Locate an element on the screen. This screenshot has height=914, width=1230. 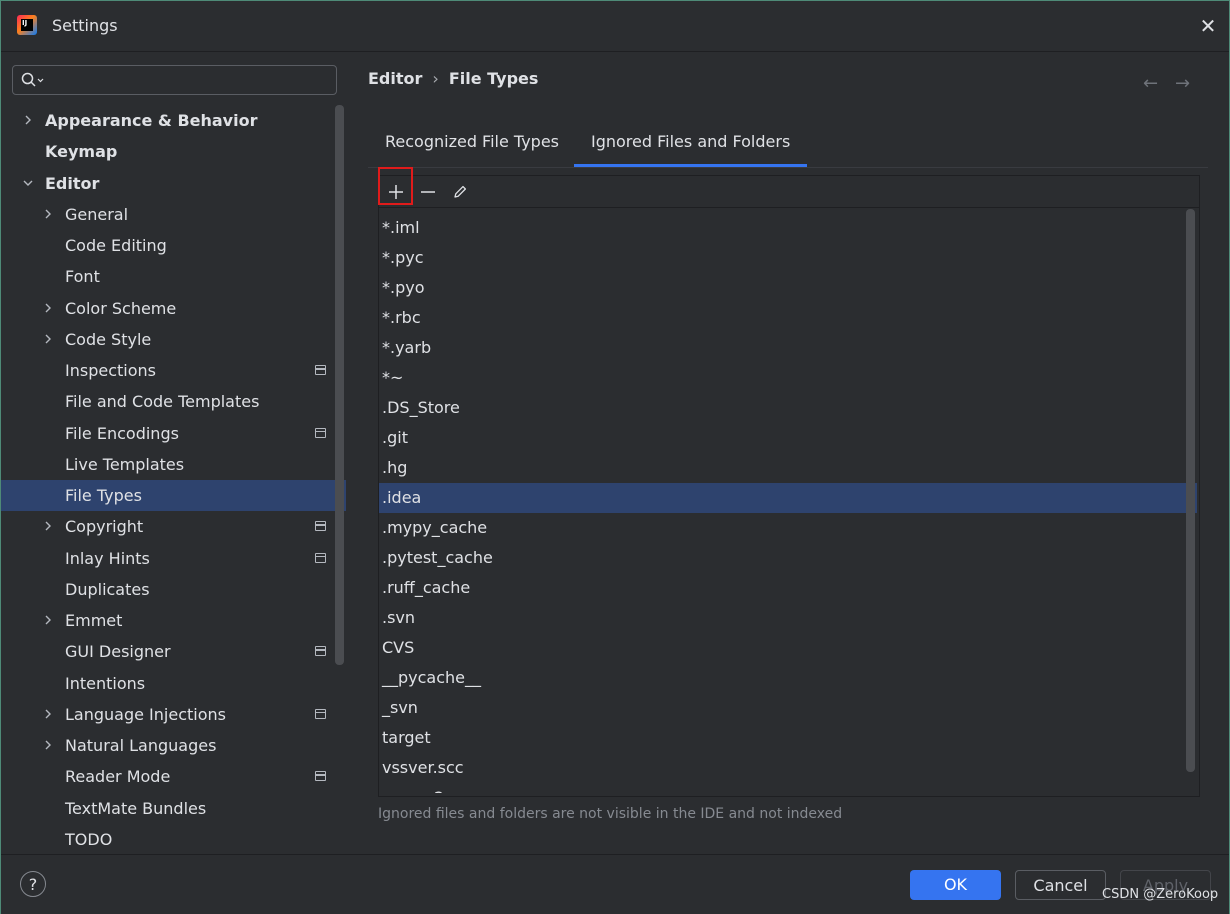
list-item: *.pyc is located at coordinates (788, 258).